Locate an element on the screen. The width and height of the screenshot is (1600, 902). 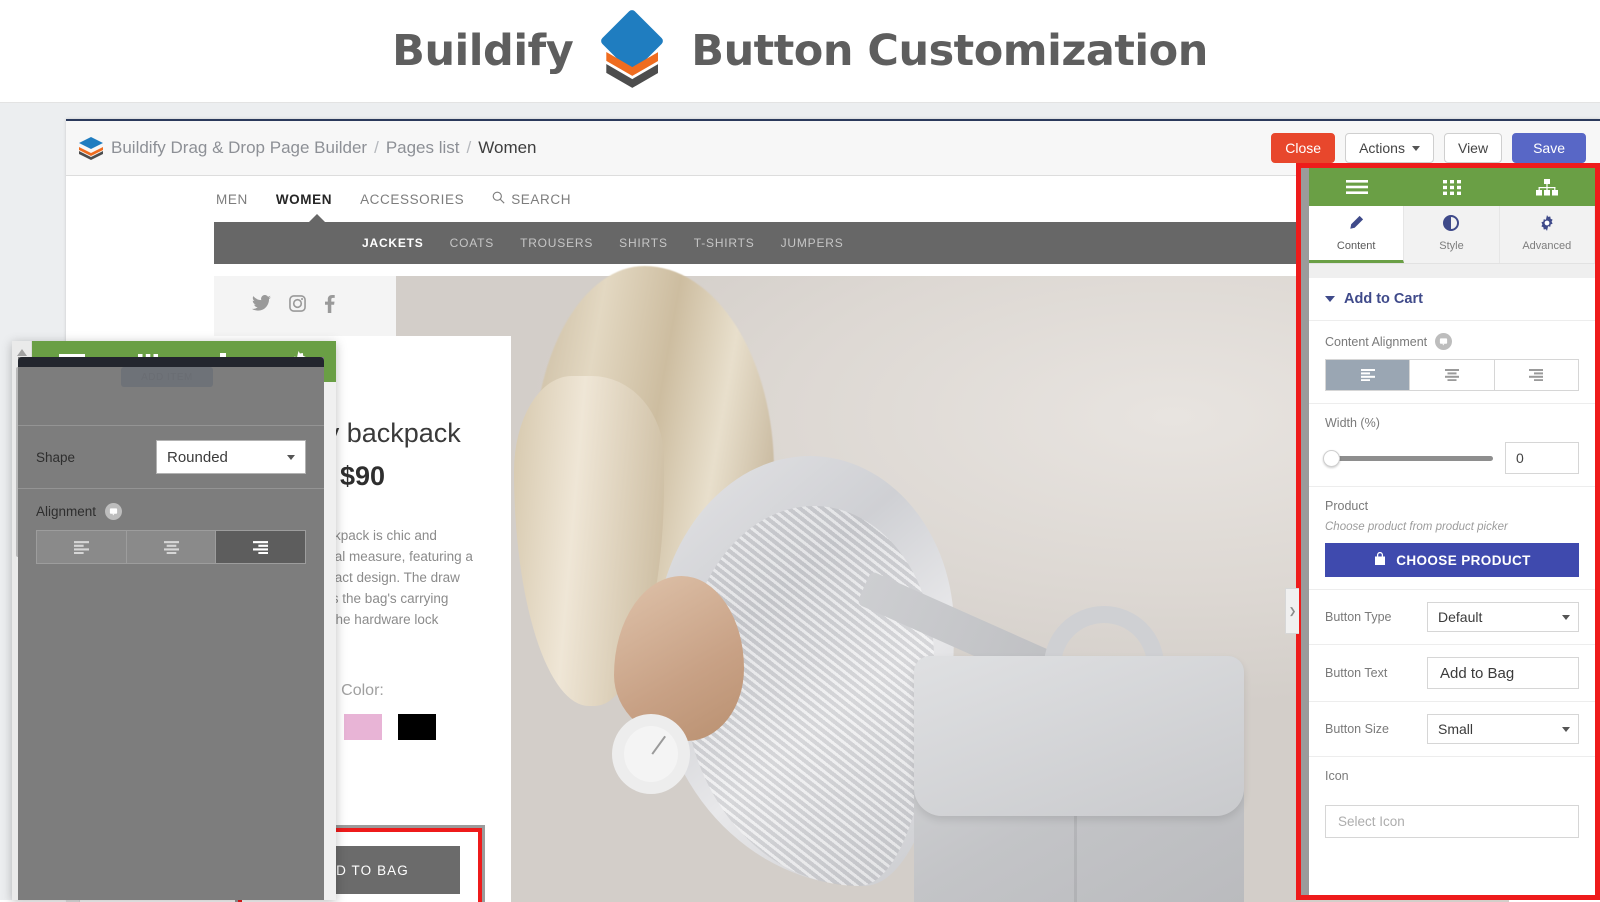
overlay-align-left-button is located at coordinates (82, 547).